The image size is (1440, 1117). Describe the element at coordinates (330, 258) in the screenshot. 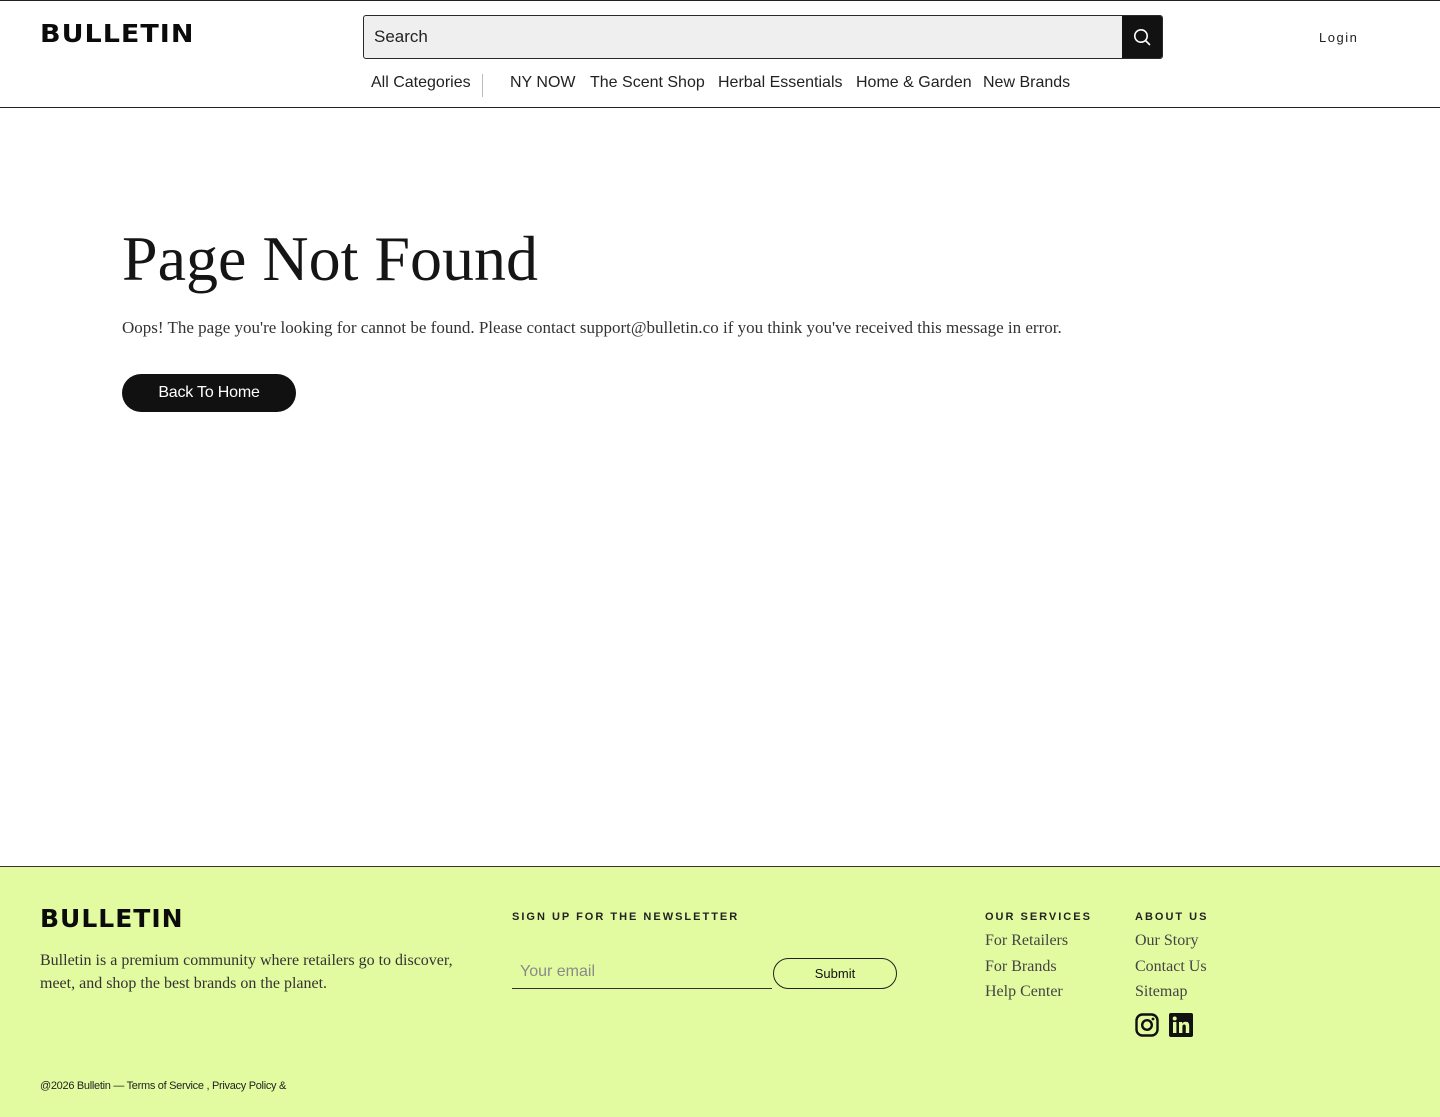

I see `page-title: Page Not Found` at that location.